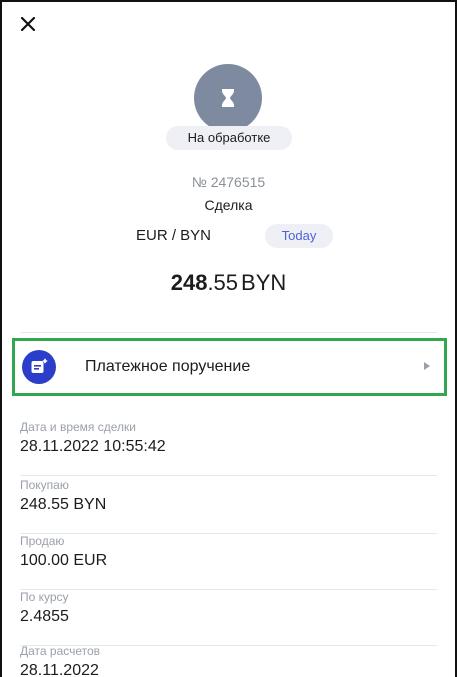 The height and width of the screenshot is (677, 457). What do you see at coordinates (168, 366) in the screenshot?
I see `payment-order-label: Платежное поручение` at bounding box center [168, 366].